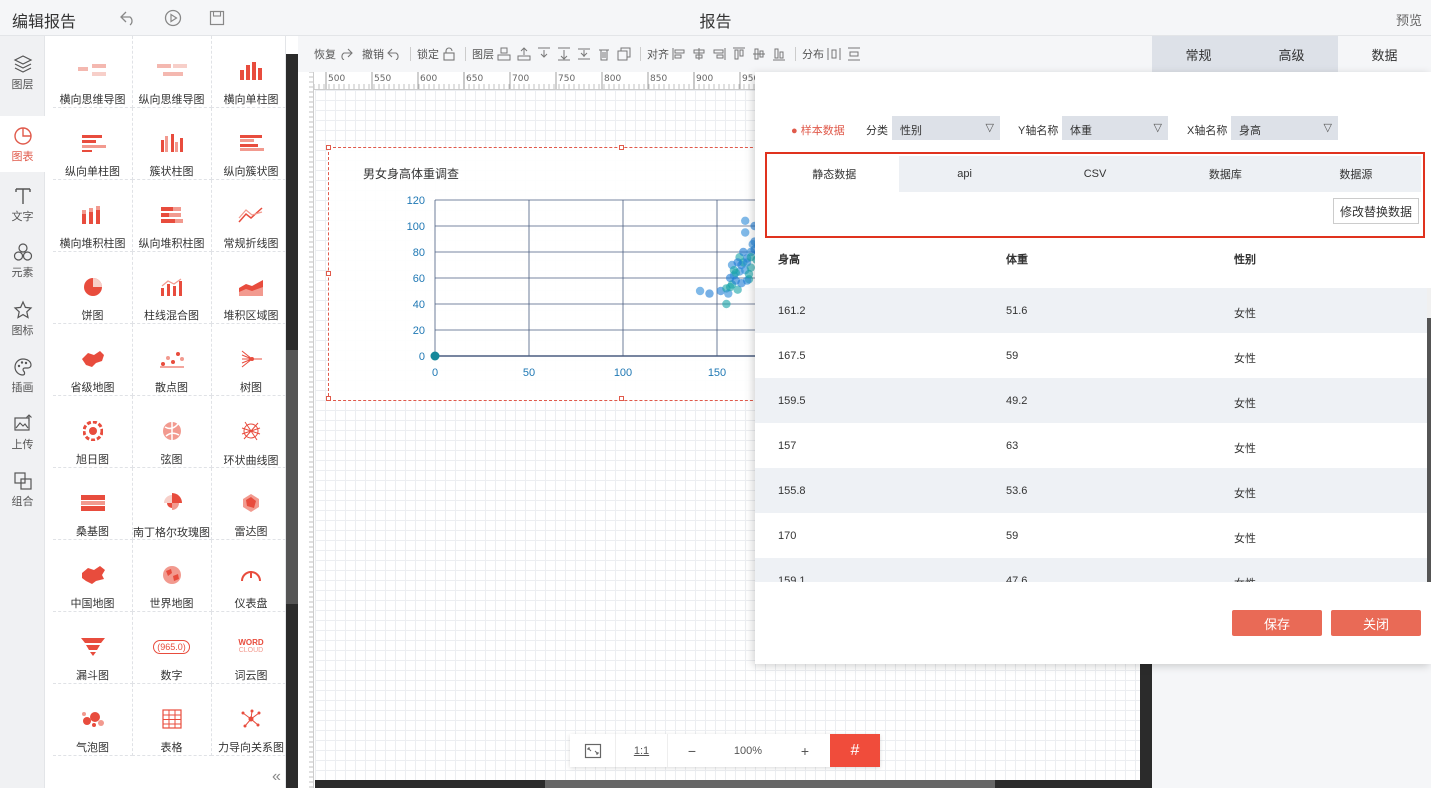 The width and height of the screenshot is (1431, 788). Describe the element at coordinates (22, 432) in the screenshot. I see `iconbar-item-upload: 上传` at that location.